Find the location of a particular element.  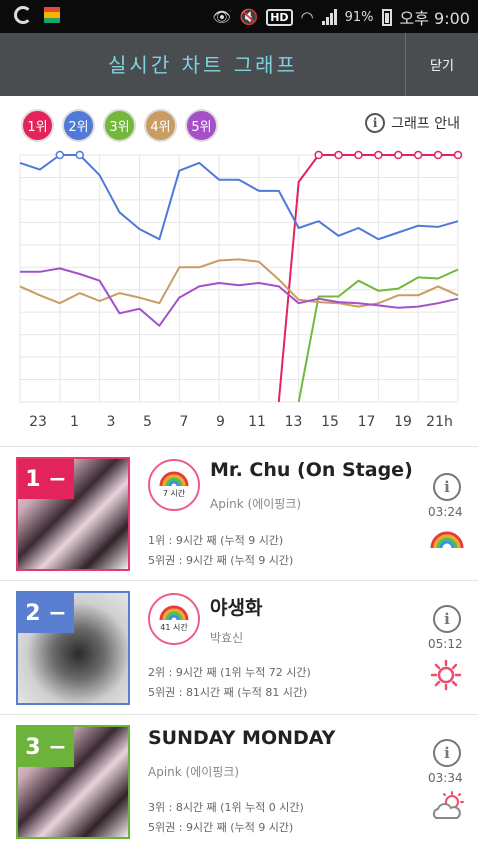

x-tick-label: 15 is located at coordinates (330, 422).